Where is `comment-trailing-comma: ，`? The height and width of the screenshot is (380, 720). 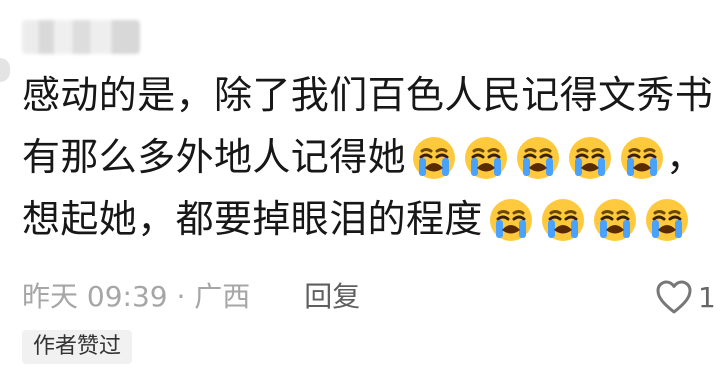 comment-trailing-comma: ， is located at coordinates (685, 157).